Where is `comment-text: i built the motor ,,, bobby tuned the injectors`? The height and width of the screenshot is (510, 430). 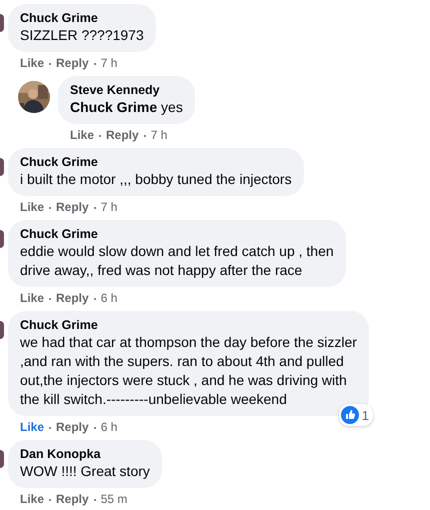
comment-text: i built the motor ,,, bobby tuned the injectors is located at coordinates (156, 179).